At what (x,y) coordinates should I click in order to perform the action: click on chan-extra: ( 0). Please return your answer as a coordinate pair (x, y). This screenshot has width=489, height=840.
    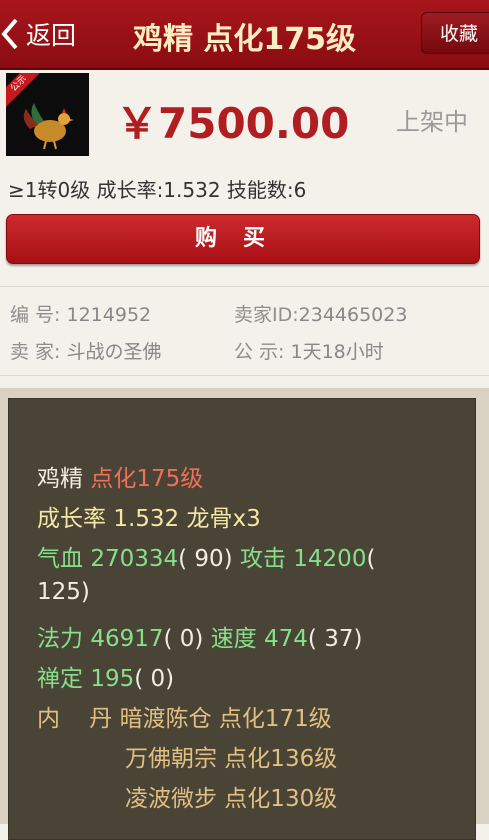
    Looking at the image, I should click on (154, 679).